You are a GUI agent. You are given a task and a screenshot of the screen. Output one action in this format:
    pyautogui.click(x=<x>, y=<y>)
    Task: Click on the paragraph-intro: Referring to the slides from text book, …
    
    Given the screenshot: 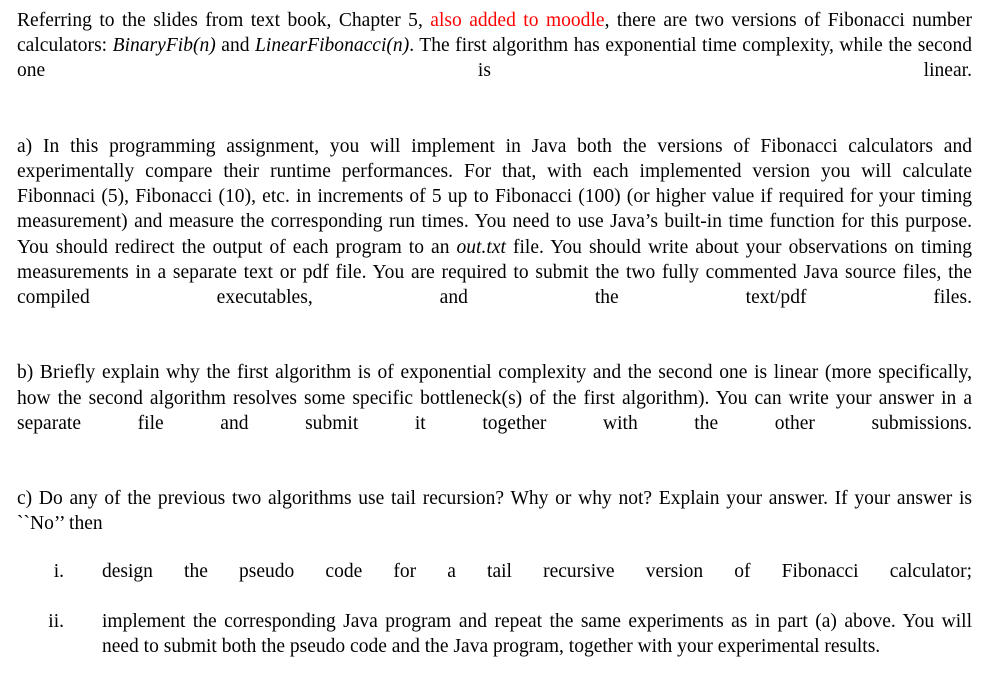 What is the action you would take?
    pyautogui.click(x=494, y=58)
    